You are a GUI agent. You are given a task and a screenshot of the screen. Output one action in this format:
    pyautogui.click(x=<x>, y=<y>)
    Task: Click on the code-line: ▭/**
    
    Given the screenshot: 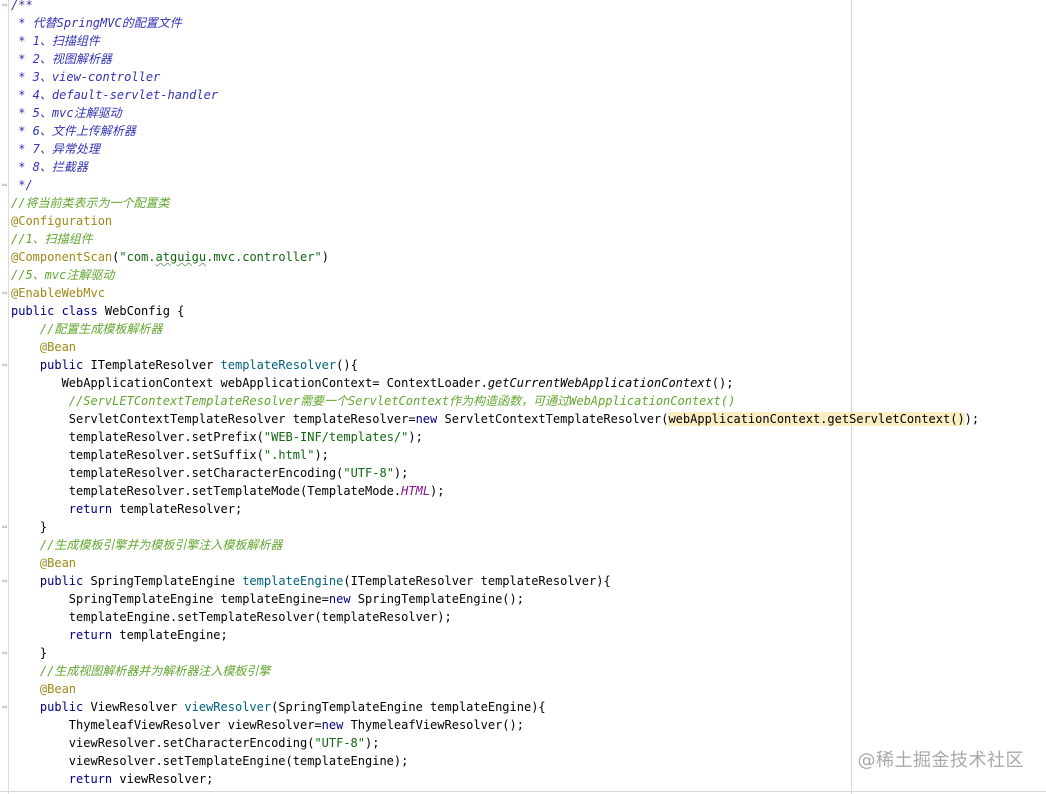 What is the action you would take?
    pyautogui.click(x=523, y=7)
    